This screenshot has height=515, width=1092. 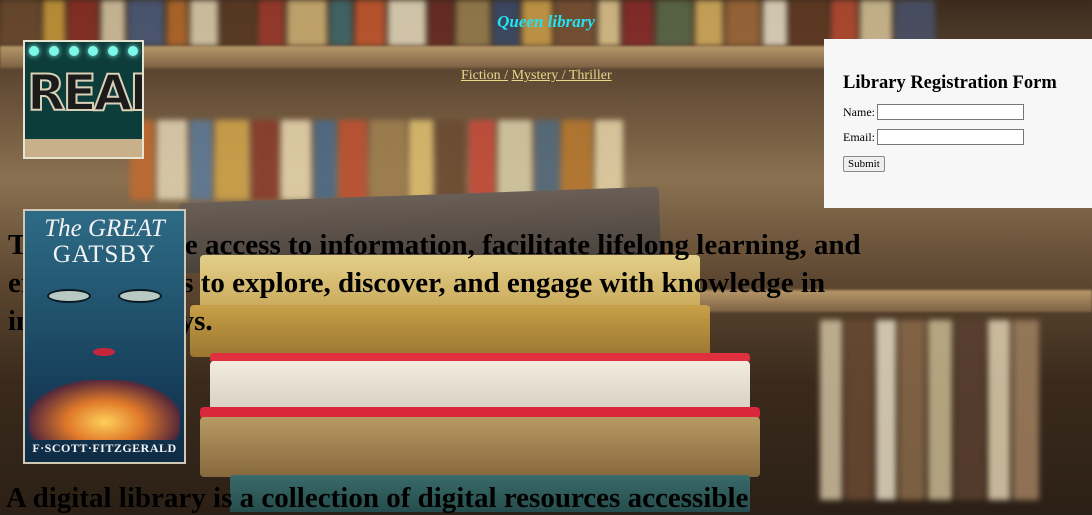 What do you see at coordinates (84, 93) in the screenshot?
I see `logo-word: READ!` at bounding box center [84, 93].